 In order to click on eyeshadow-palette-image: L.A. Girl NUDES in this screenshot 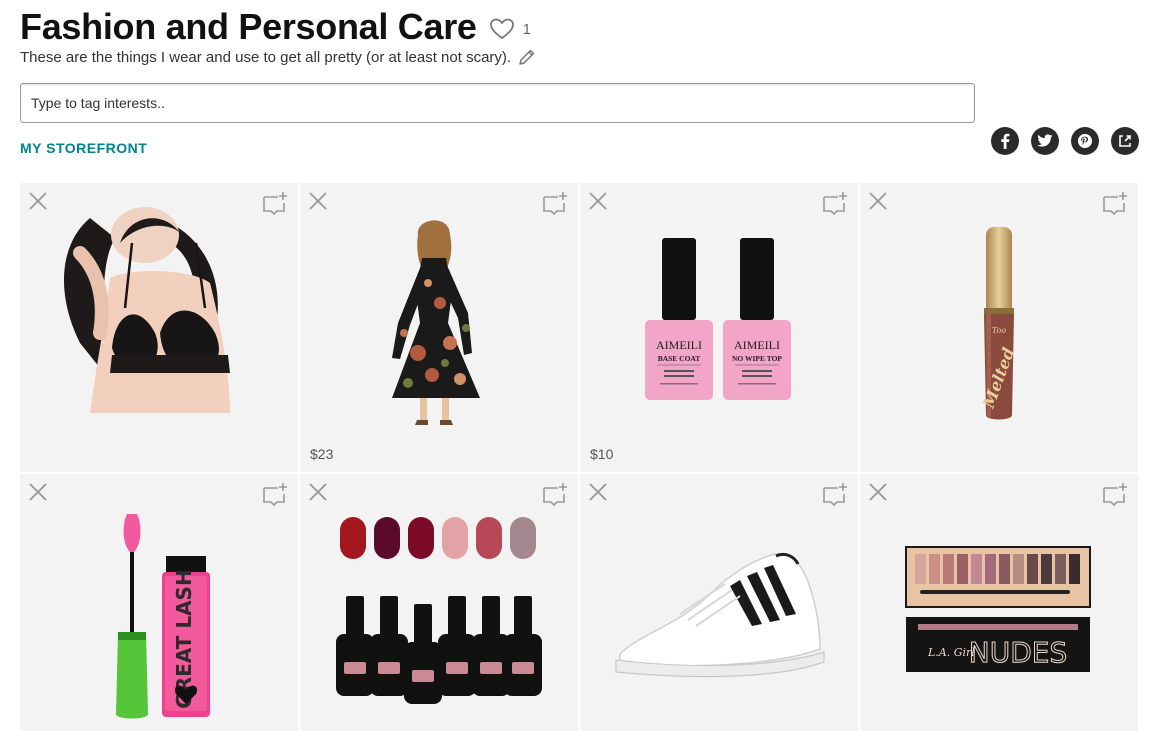, I will do `click(998, 609)`.